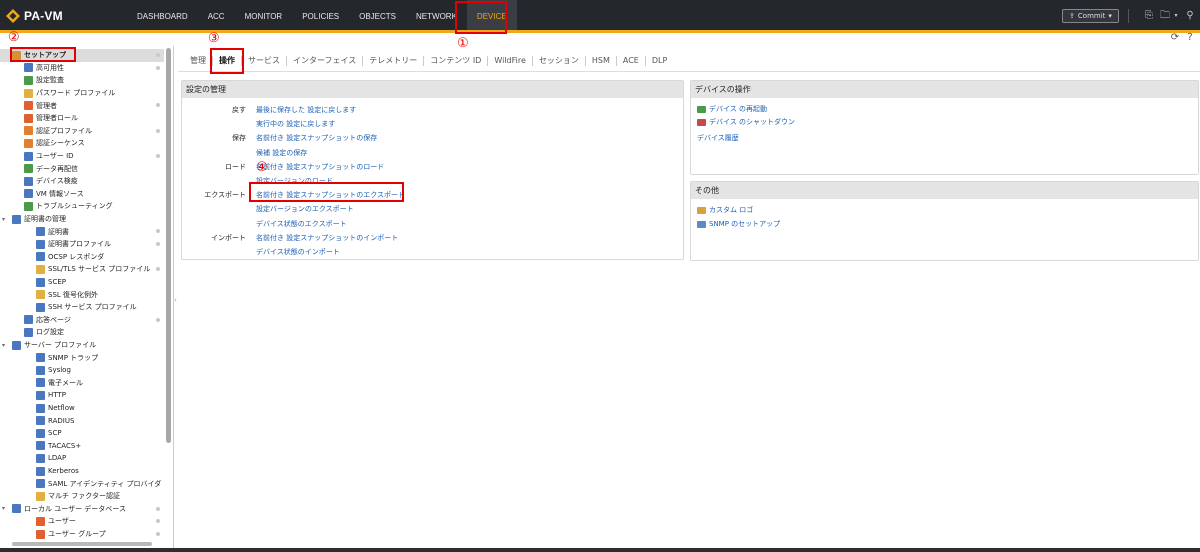 This screenshot has width=1200, height=552. I want to click on sidebar-item: SSL 復号化例外, so click(82, 294).